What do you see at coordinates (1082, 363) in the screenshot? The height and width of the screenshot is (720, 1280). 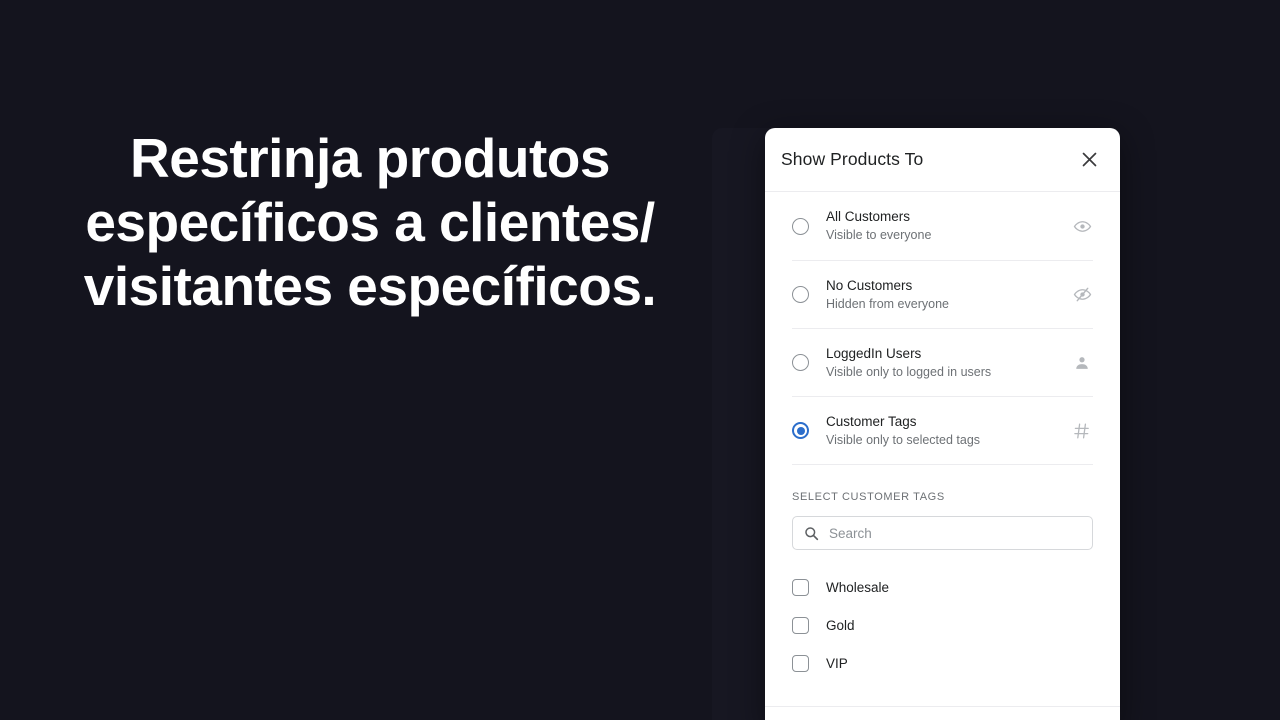 I see `person-icon` at bounding box center [1082, 363].